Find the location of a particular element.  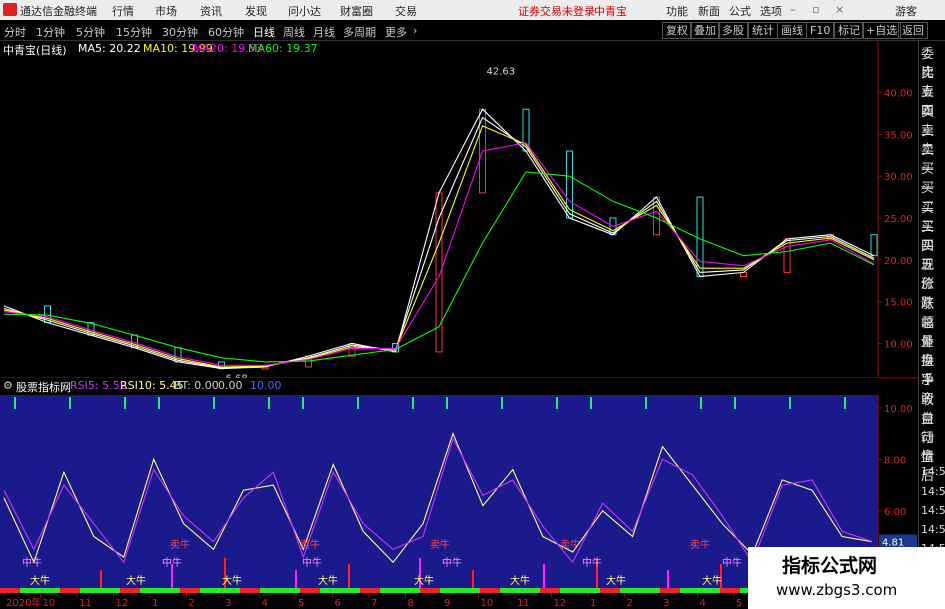

menu-item-wealth: 财富圈 is located at coordinates (356, 11).